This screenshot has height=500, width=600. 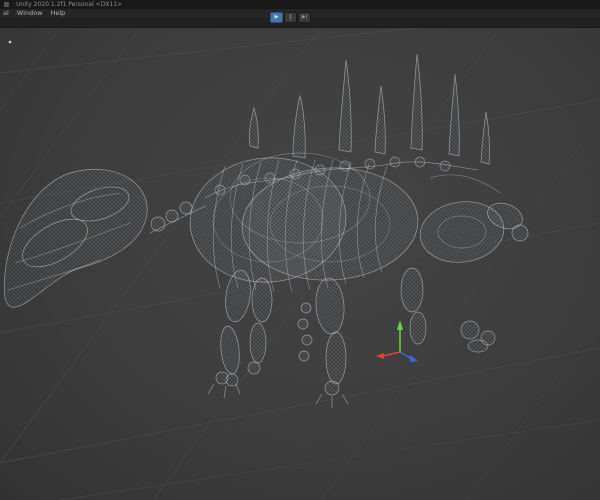 What do you see at coordinates (380, 356) in the screenshot?
I see `gizmo-x-arrowhead` at bounding box center [380, 356].